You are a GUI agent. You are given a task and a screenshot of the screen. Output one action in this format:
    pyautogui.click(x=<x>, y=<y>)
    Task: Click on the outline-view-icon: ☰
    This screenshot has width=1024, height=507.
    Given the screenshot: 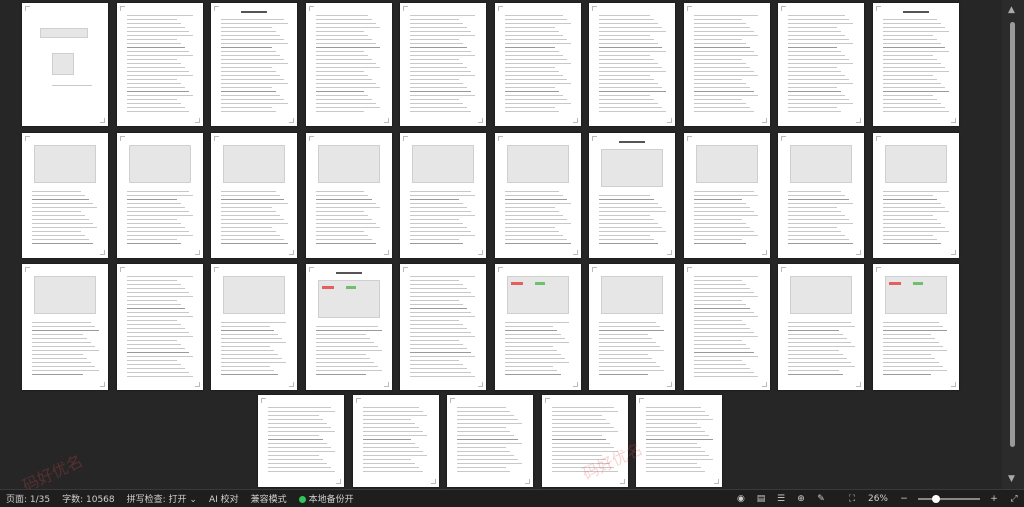 What is the action you would take?
    pyautogui.click(x=781, y=499)
    